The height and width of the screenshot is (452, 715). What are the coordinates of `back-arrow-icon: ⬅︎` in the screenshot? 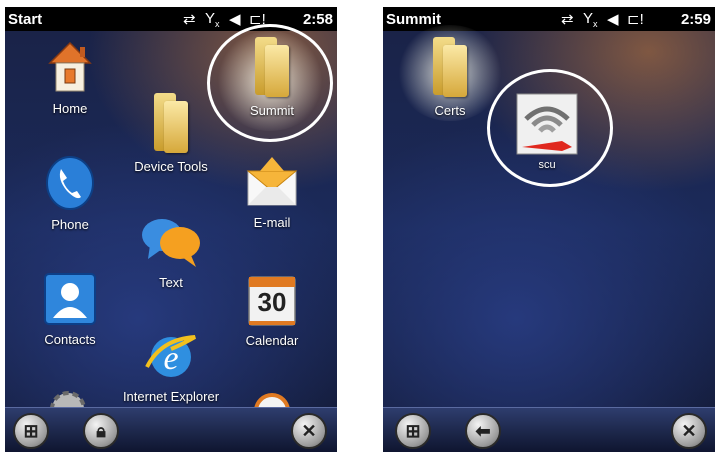 It's located at (483, 430).